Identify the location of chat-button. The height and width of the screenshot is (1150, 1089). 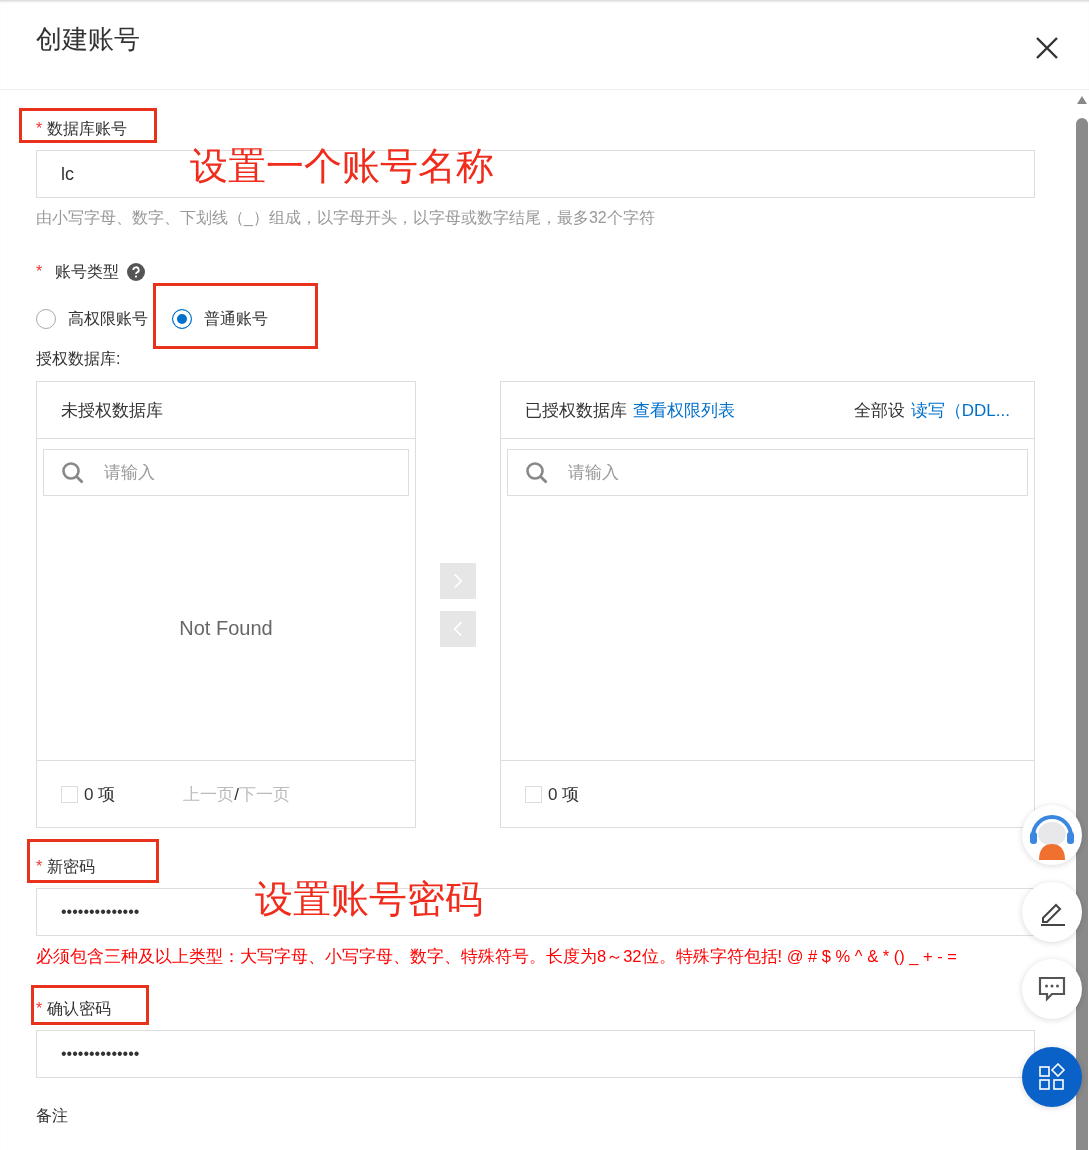
(1052, 989).